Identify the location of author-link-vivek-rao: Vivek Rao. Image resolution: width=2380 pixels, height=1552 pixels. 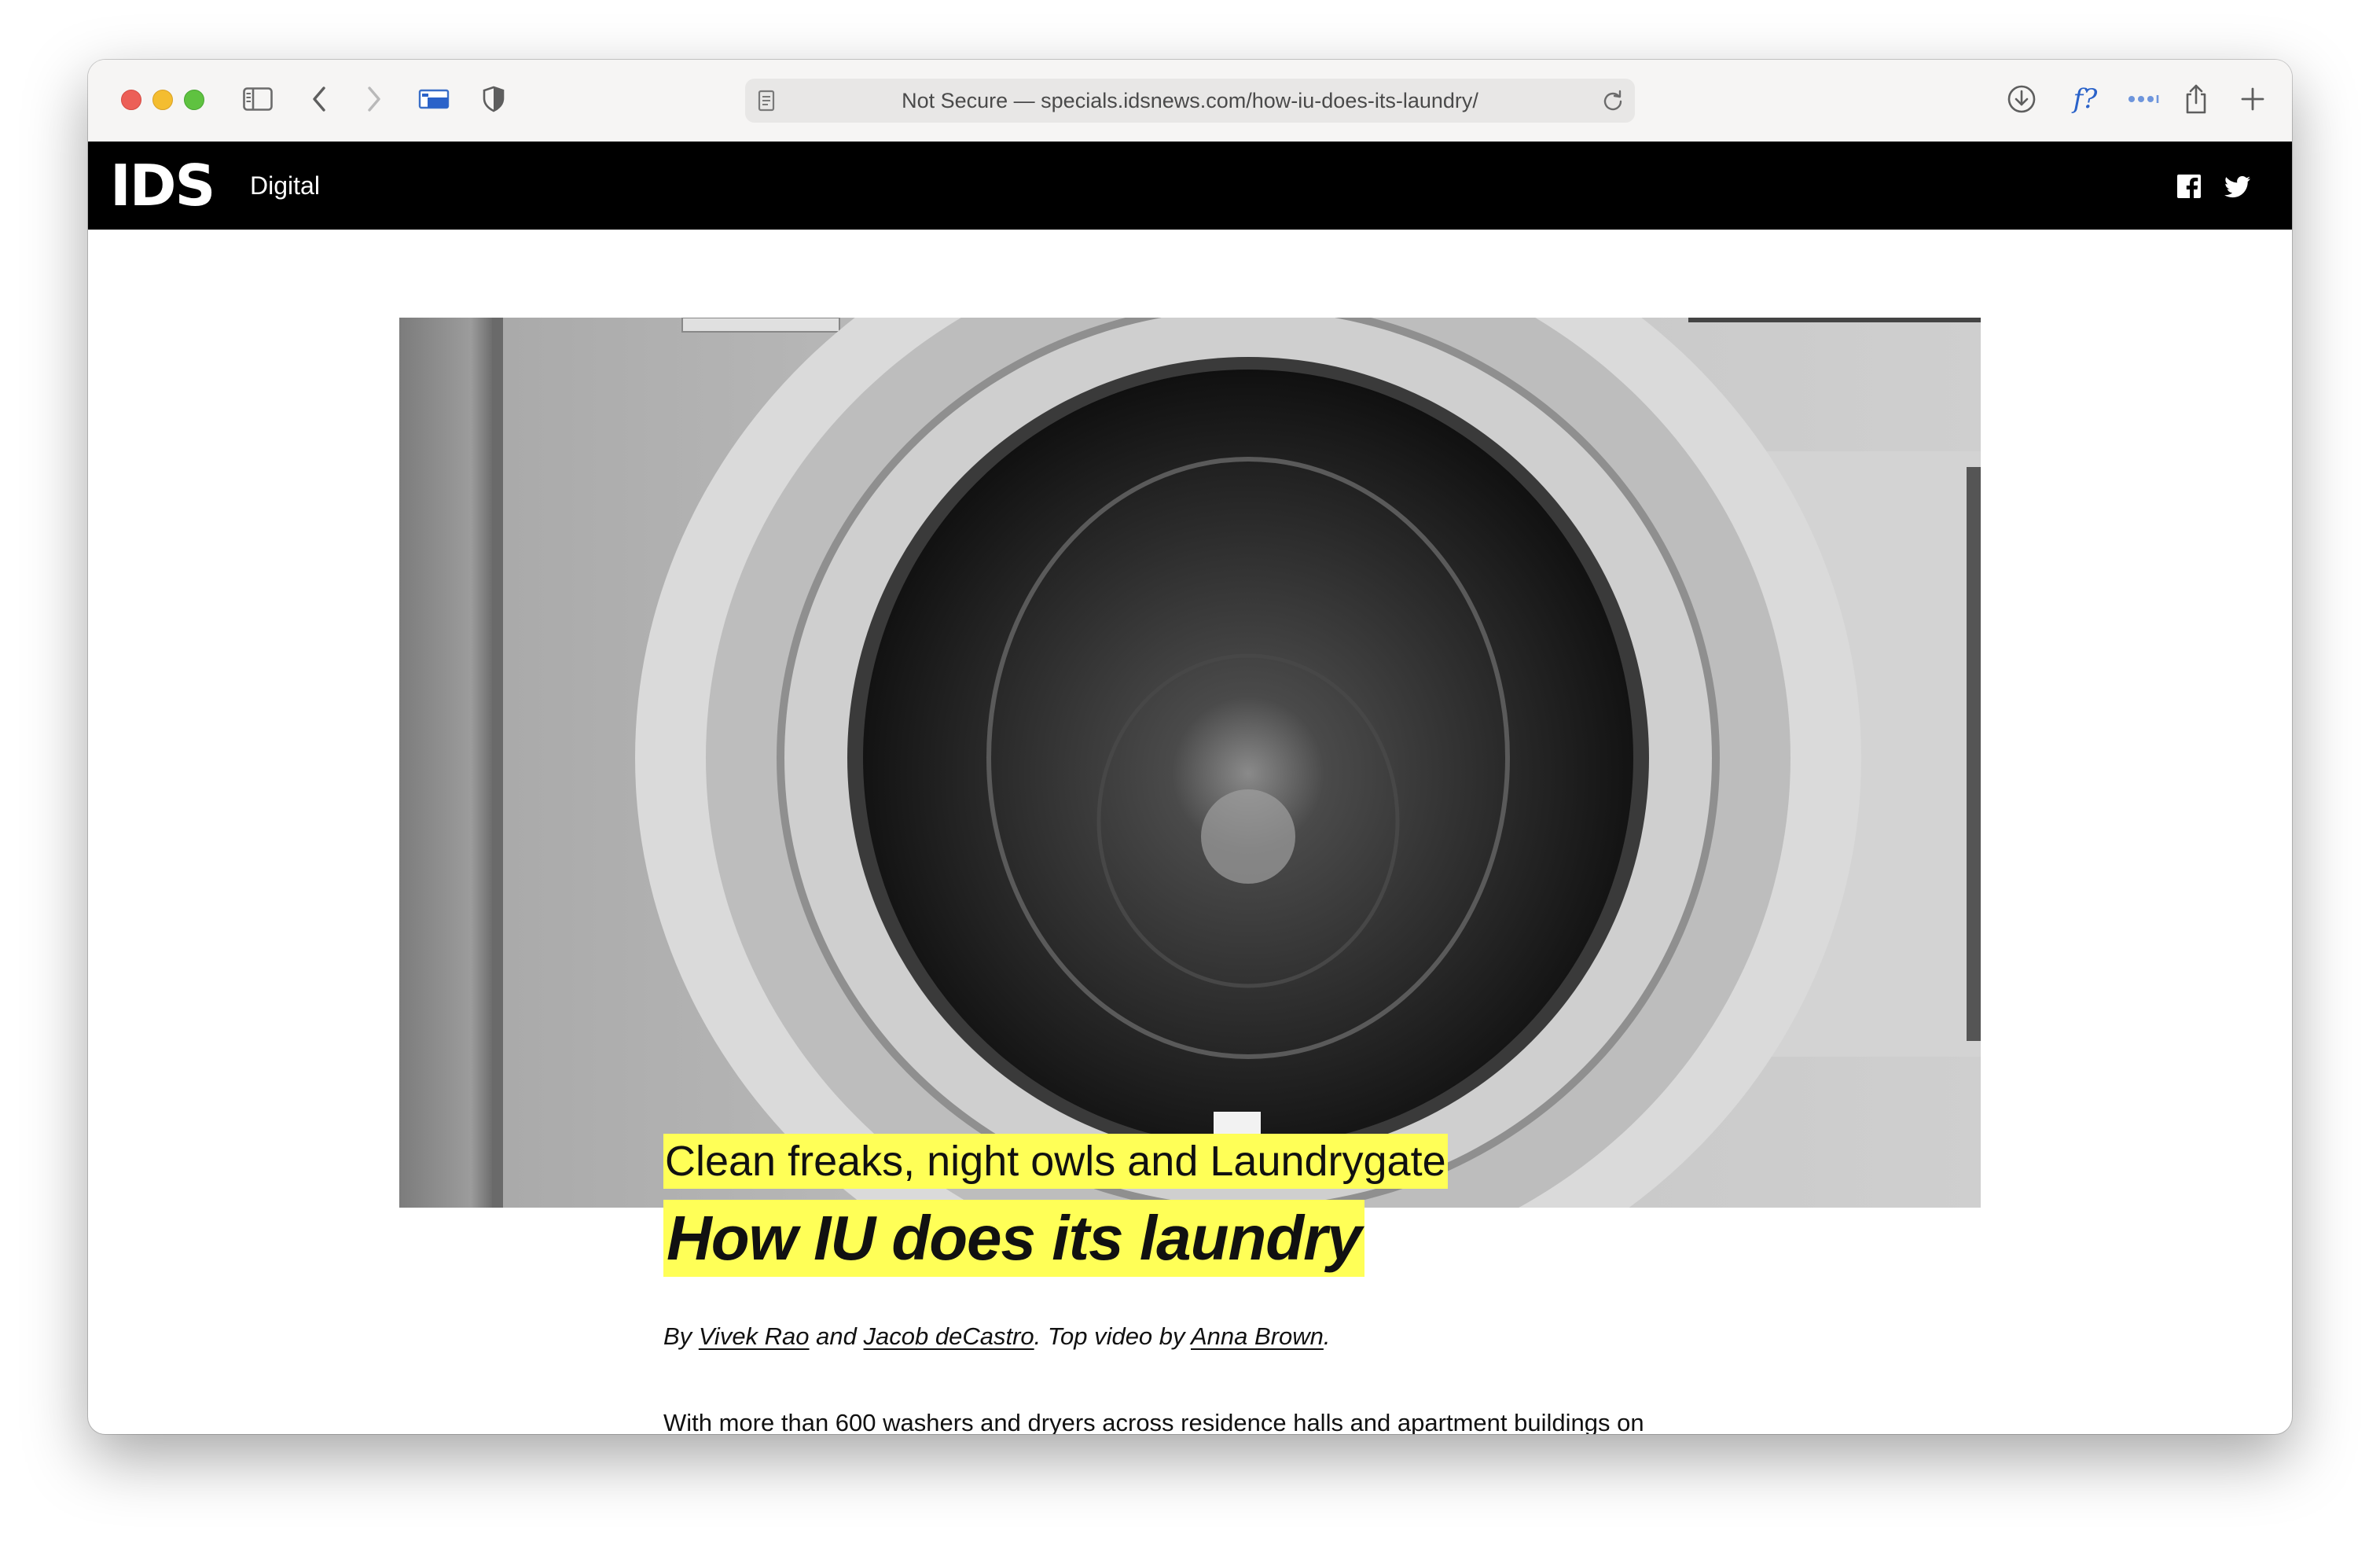
(754, 1336).